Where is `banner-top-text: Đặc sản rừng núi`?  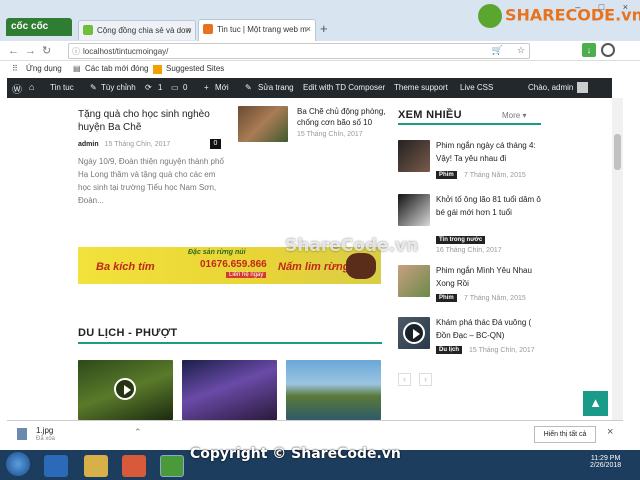 banner-top-text: Đặc sản rừng núi is located at coordinates (217, 252).